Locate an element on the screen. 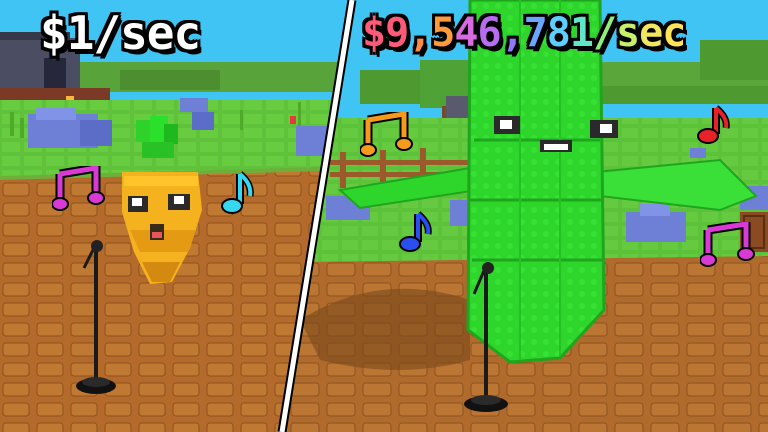  split-divider is located at coordinates (317, 216).